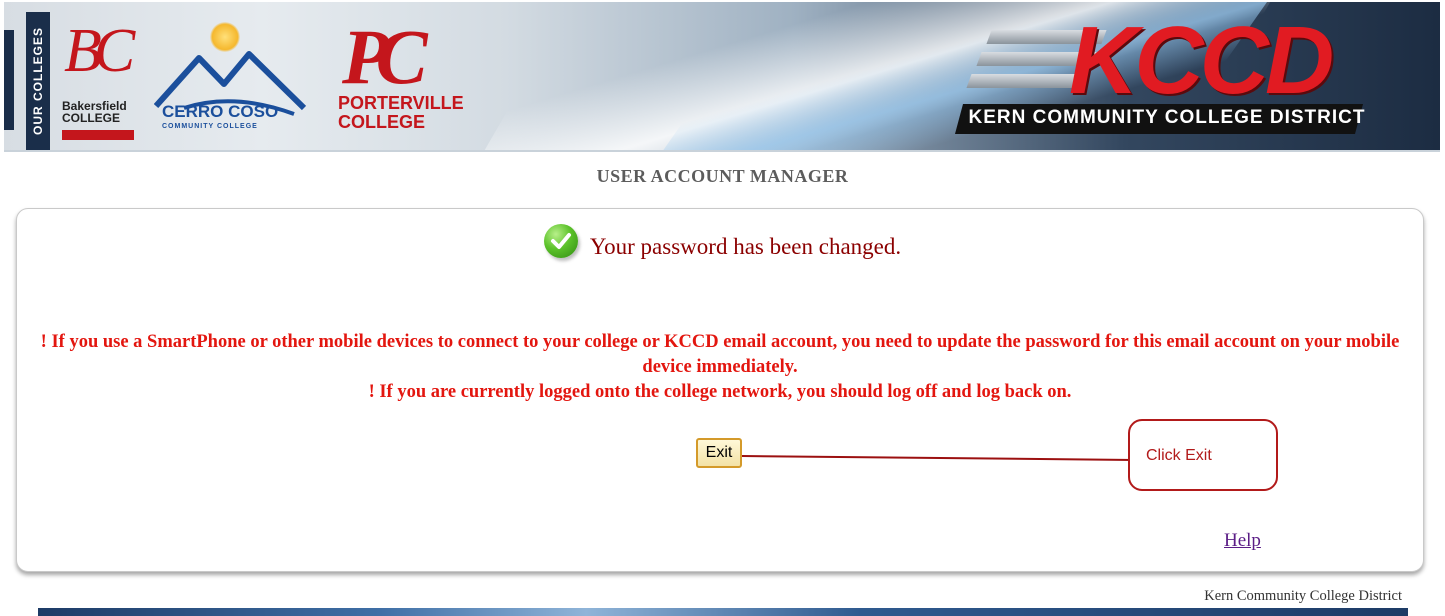 The width and height of the screenshot is (1445, 616). Describe the element at coordinates (220, 111) in the screenshot. I see `cerro-coso-name: CERRO COSO` at that location.